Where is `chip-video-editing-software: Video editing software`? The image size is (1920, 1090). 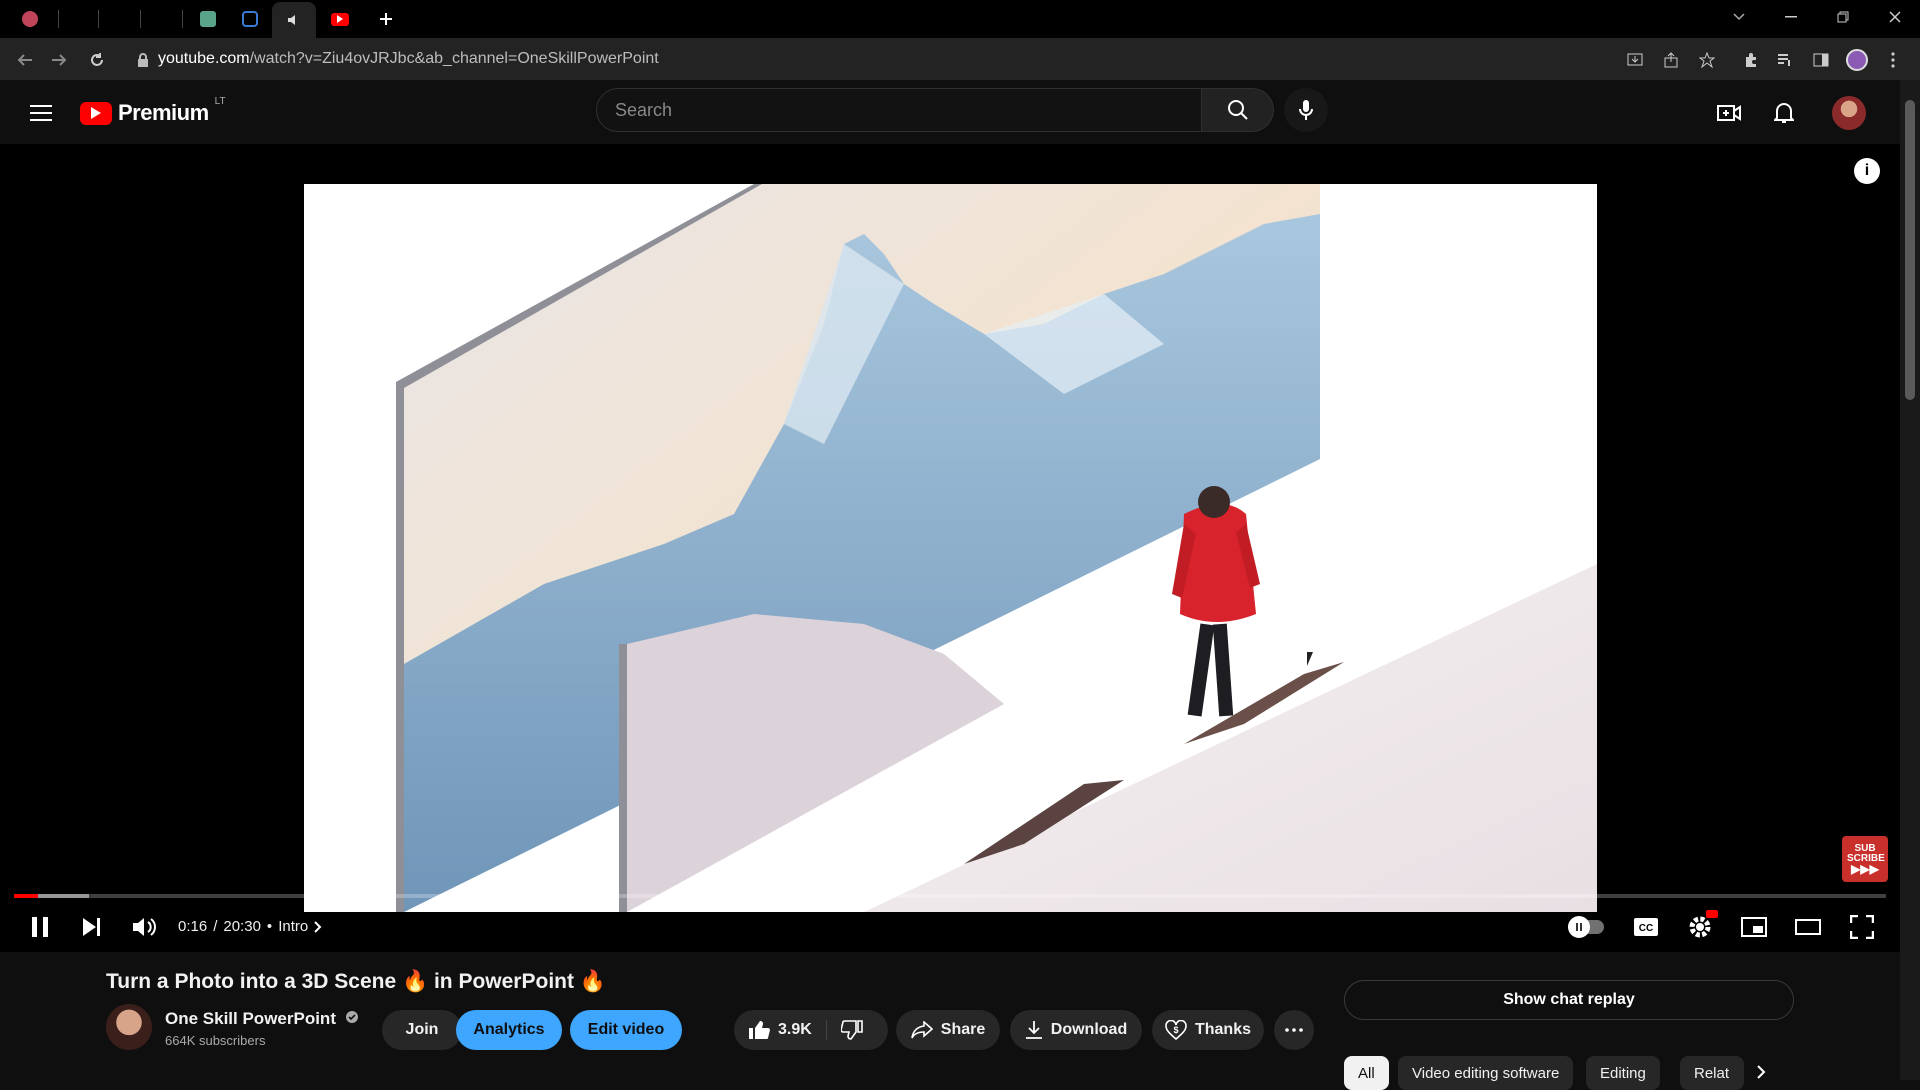
chip-video-editing-software: Video editing software is located at coordinates (1486, 1073).